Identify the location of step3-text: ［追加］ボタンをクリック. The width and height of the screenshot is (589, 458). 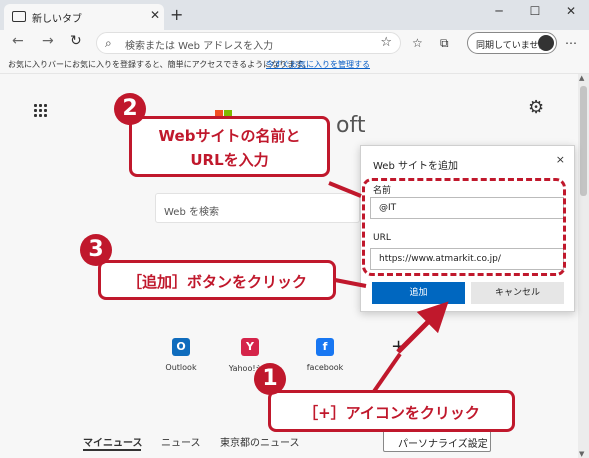
(216, 282).